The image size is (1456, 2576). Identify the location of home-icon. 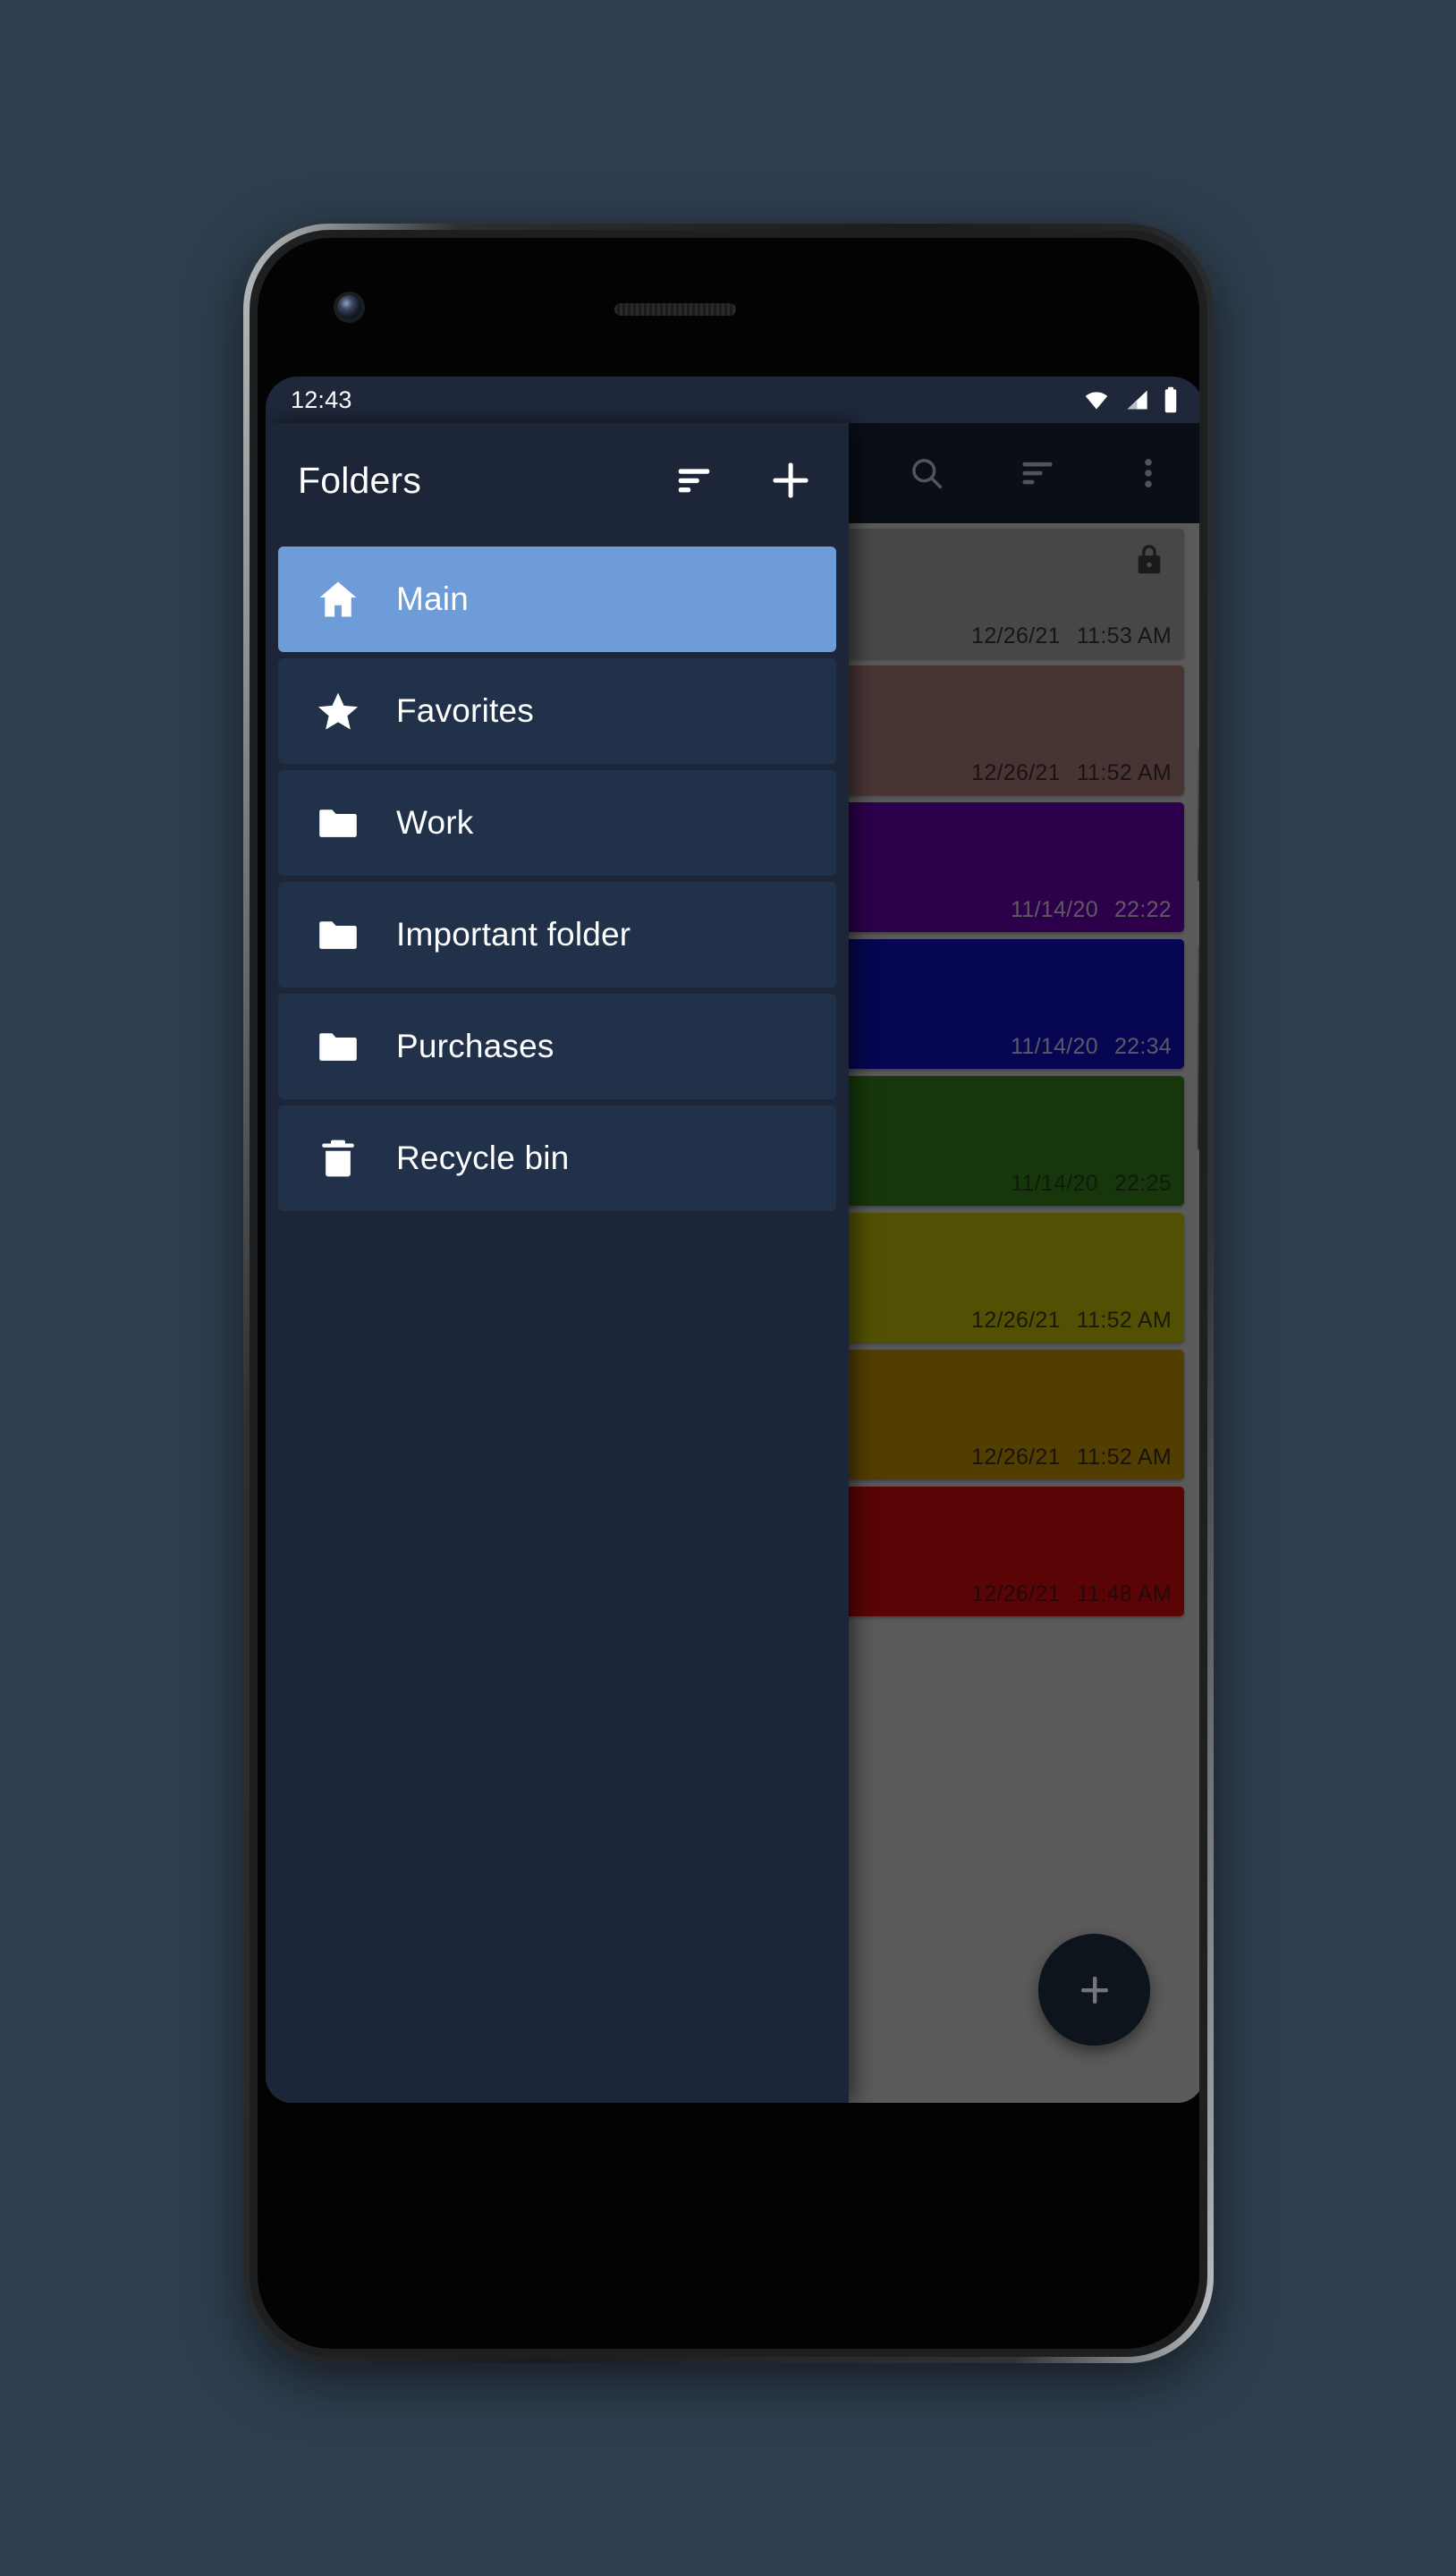
(338, 599).